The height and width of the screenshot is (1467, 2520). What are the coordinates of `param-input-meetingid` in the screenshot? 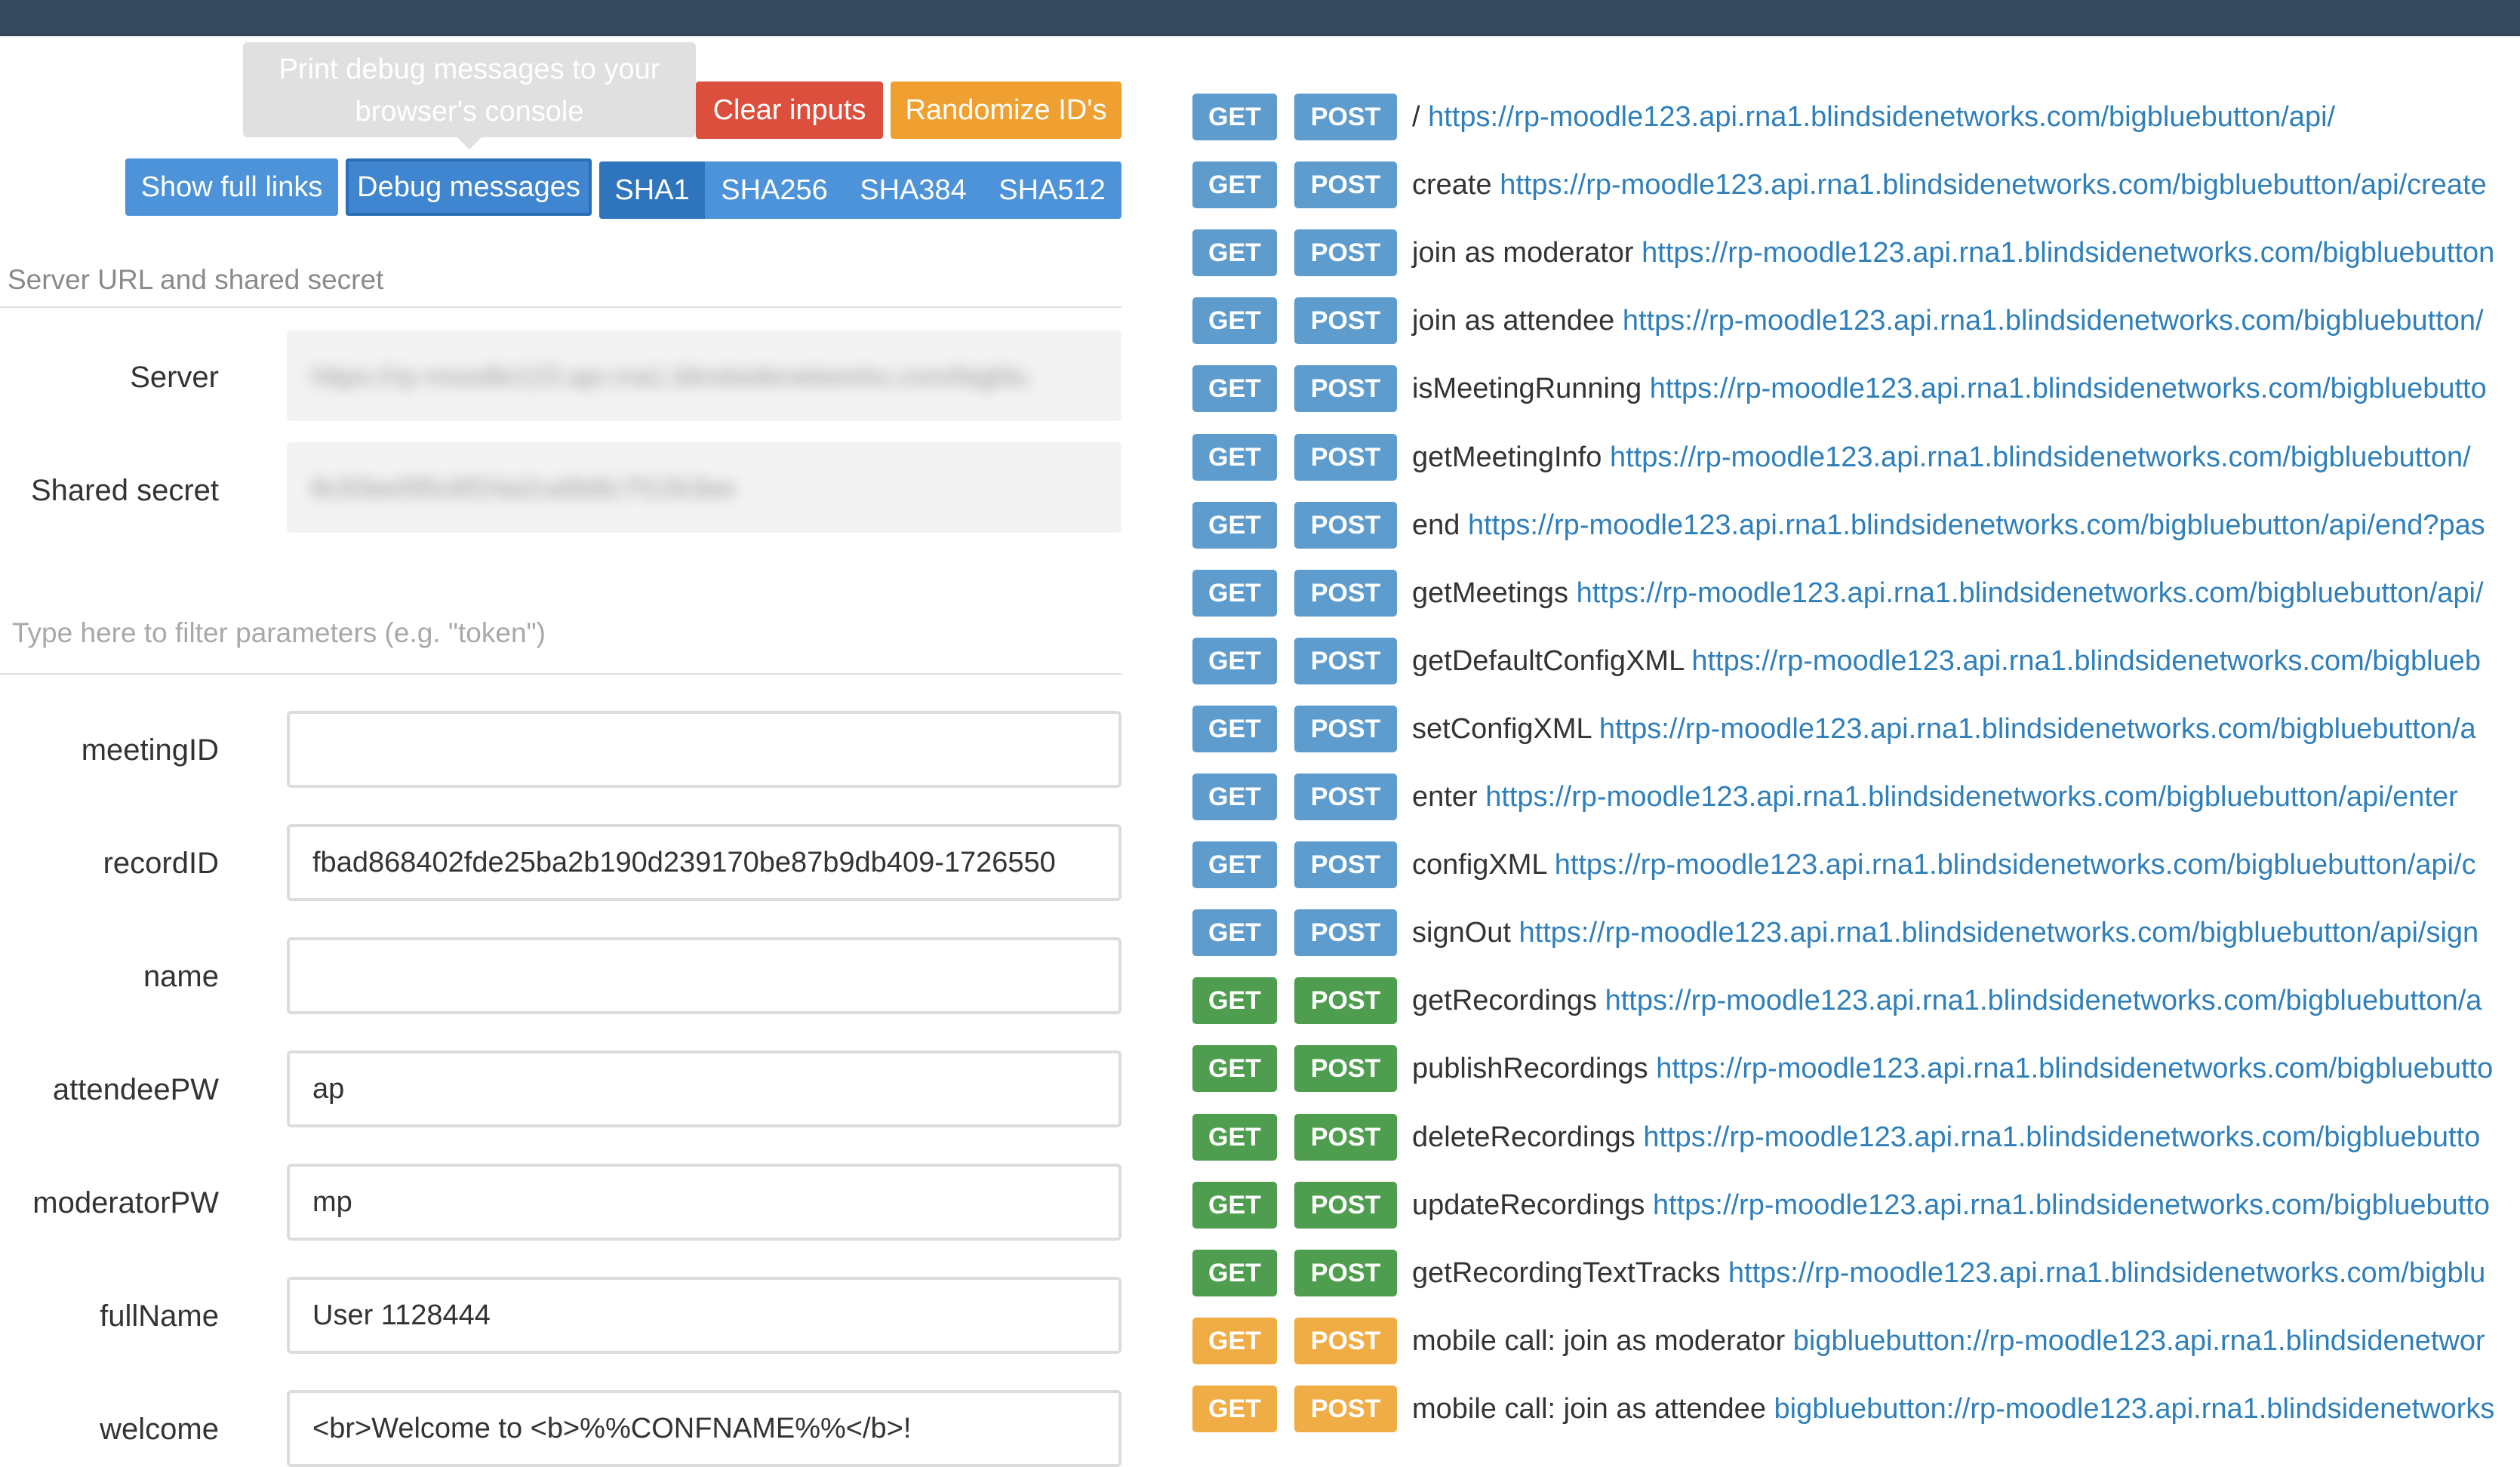 It's located at (704, 749).